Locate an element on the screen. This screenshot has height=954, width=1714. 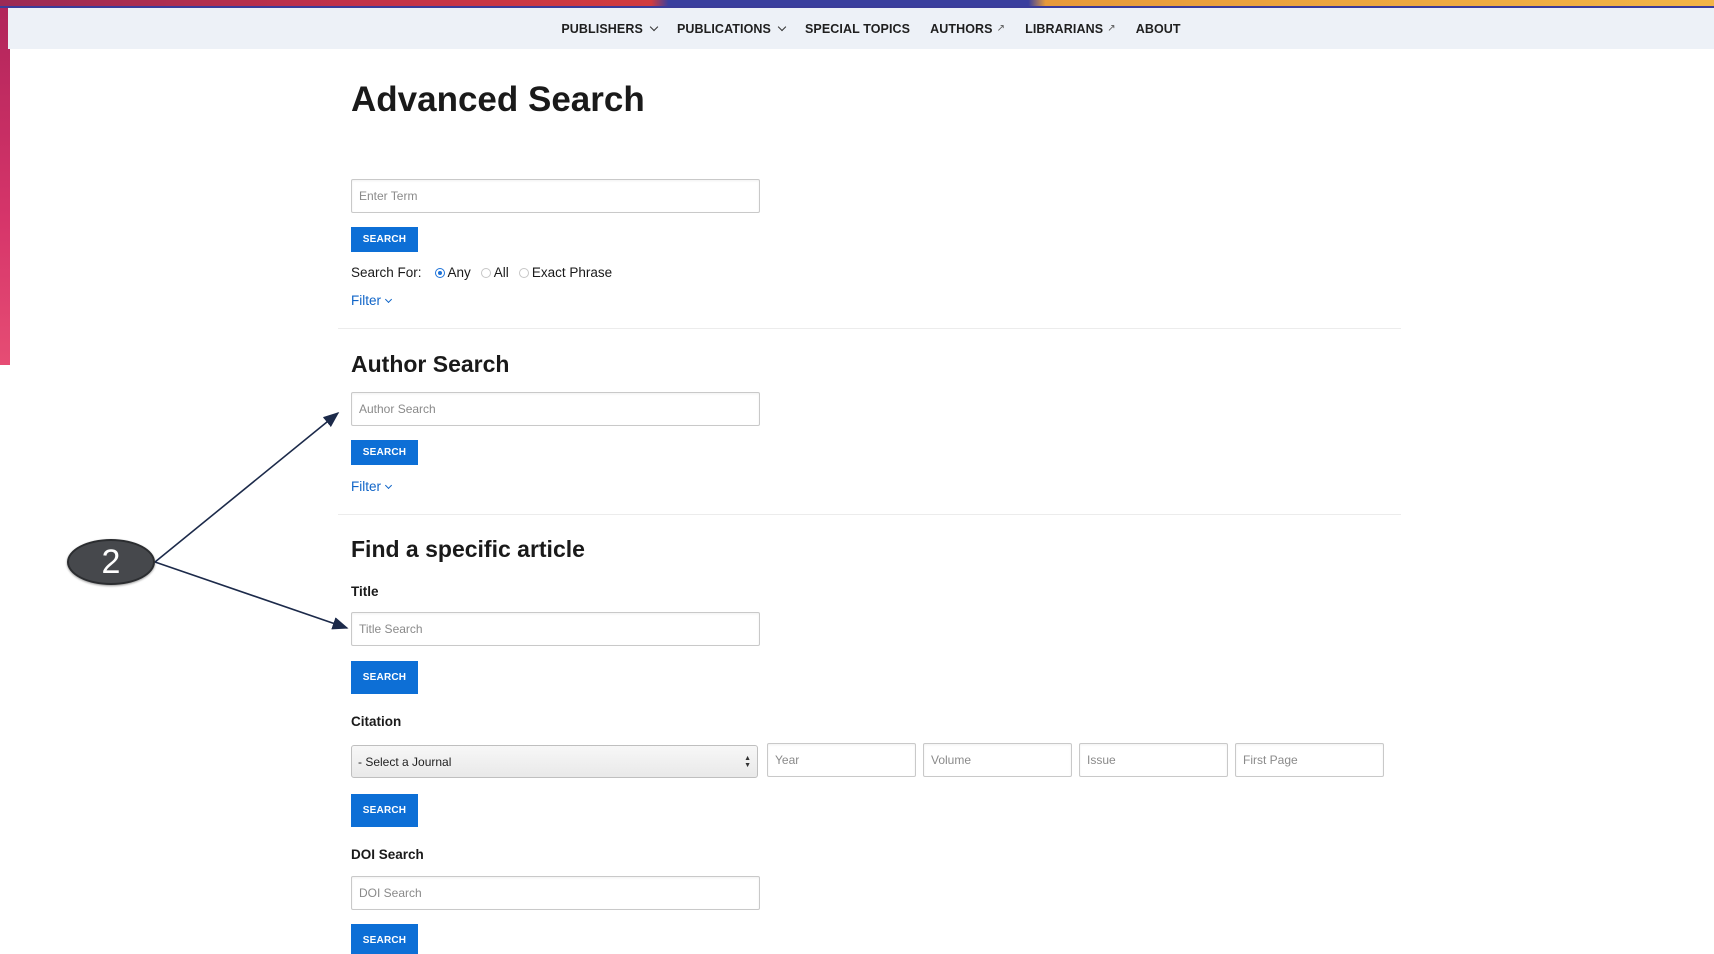
nav-about: ABOUT is located at coordinates (1158, 29).